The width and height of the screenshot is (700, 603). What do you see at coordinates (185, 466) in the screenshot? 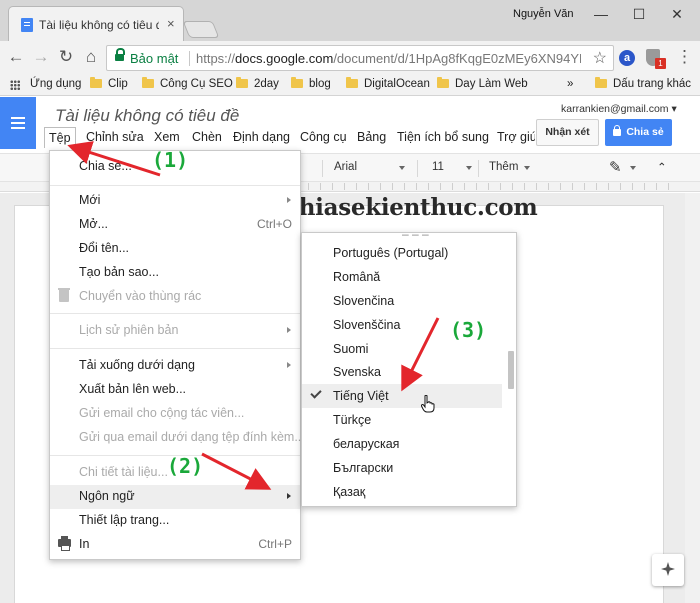
I see `step-label-2: (2)` at bounding box center [185, 466].